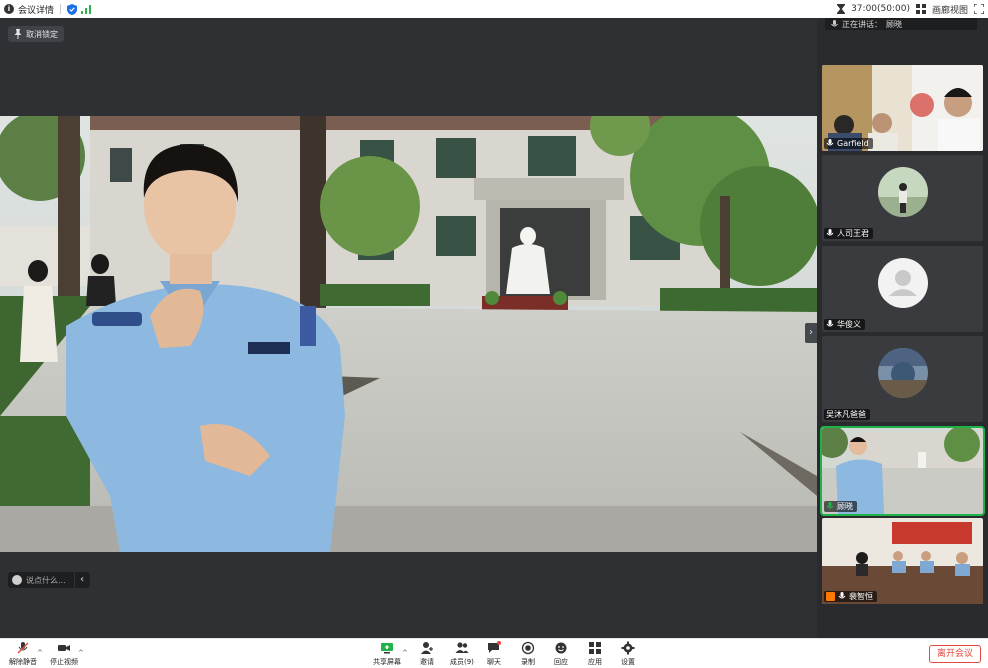 The image size is (988, 668). What do you see at coordinates (830, 505) in the screenshot?
I see `mic-speaking-icon` at bounding box center [830, 505].